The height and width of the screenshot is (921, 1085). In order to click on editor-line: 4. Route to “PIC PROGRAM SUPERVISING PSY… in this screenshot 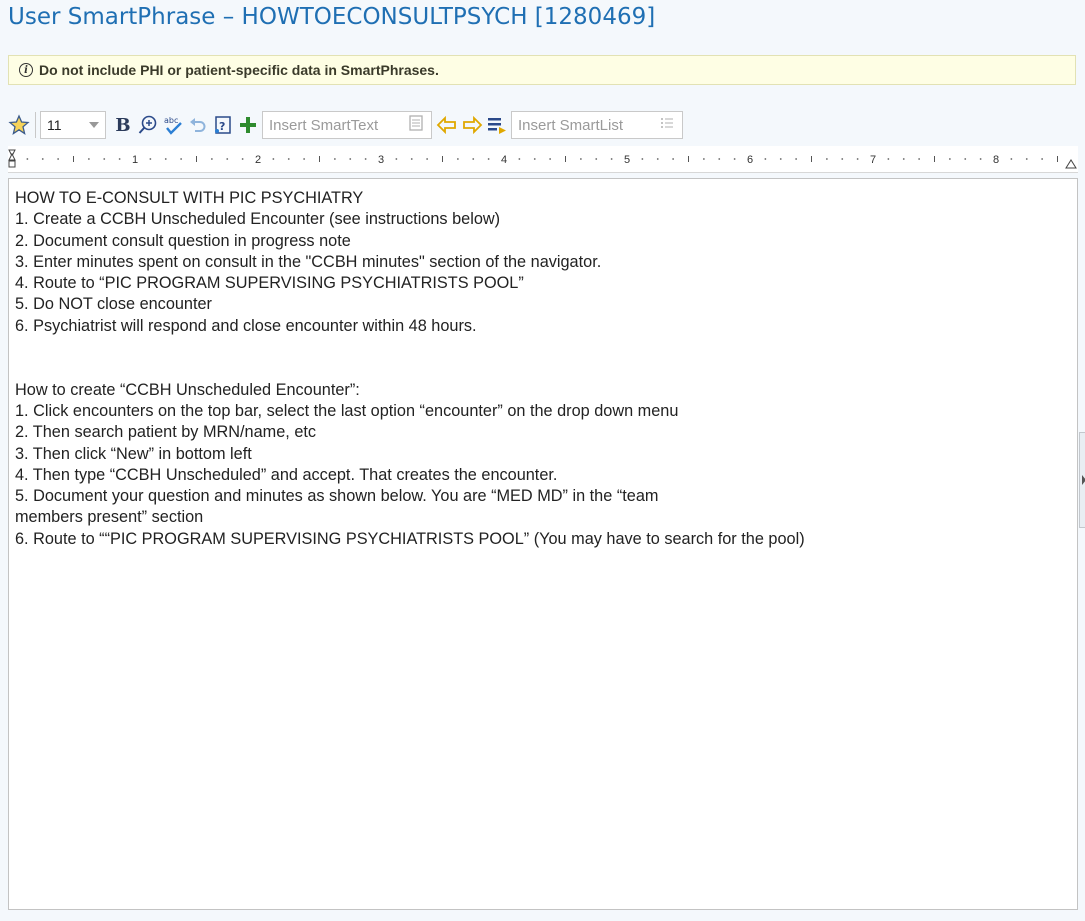, I will do `click(269, 283)`.